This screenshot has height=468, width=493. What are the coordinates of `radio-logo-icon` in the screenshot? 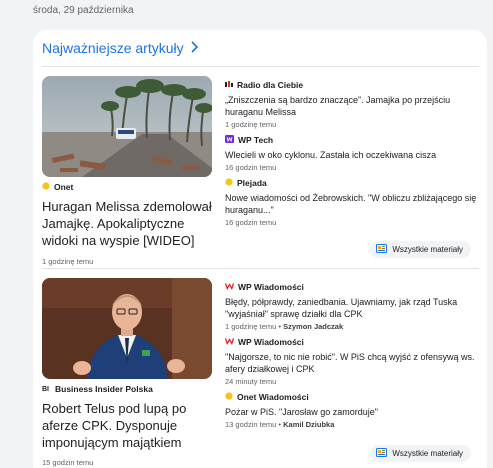 It's located at (229, 85).